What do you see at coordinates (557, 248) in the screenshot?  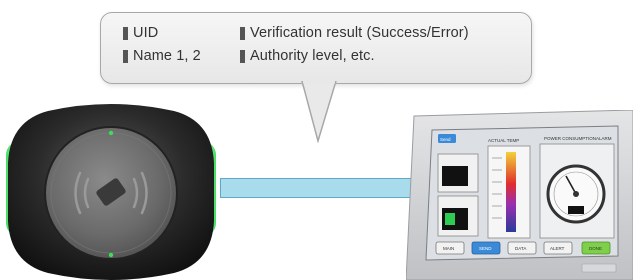 I see `hmi-button-alert: ALERT` at bounding box center [557, 248].